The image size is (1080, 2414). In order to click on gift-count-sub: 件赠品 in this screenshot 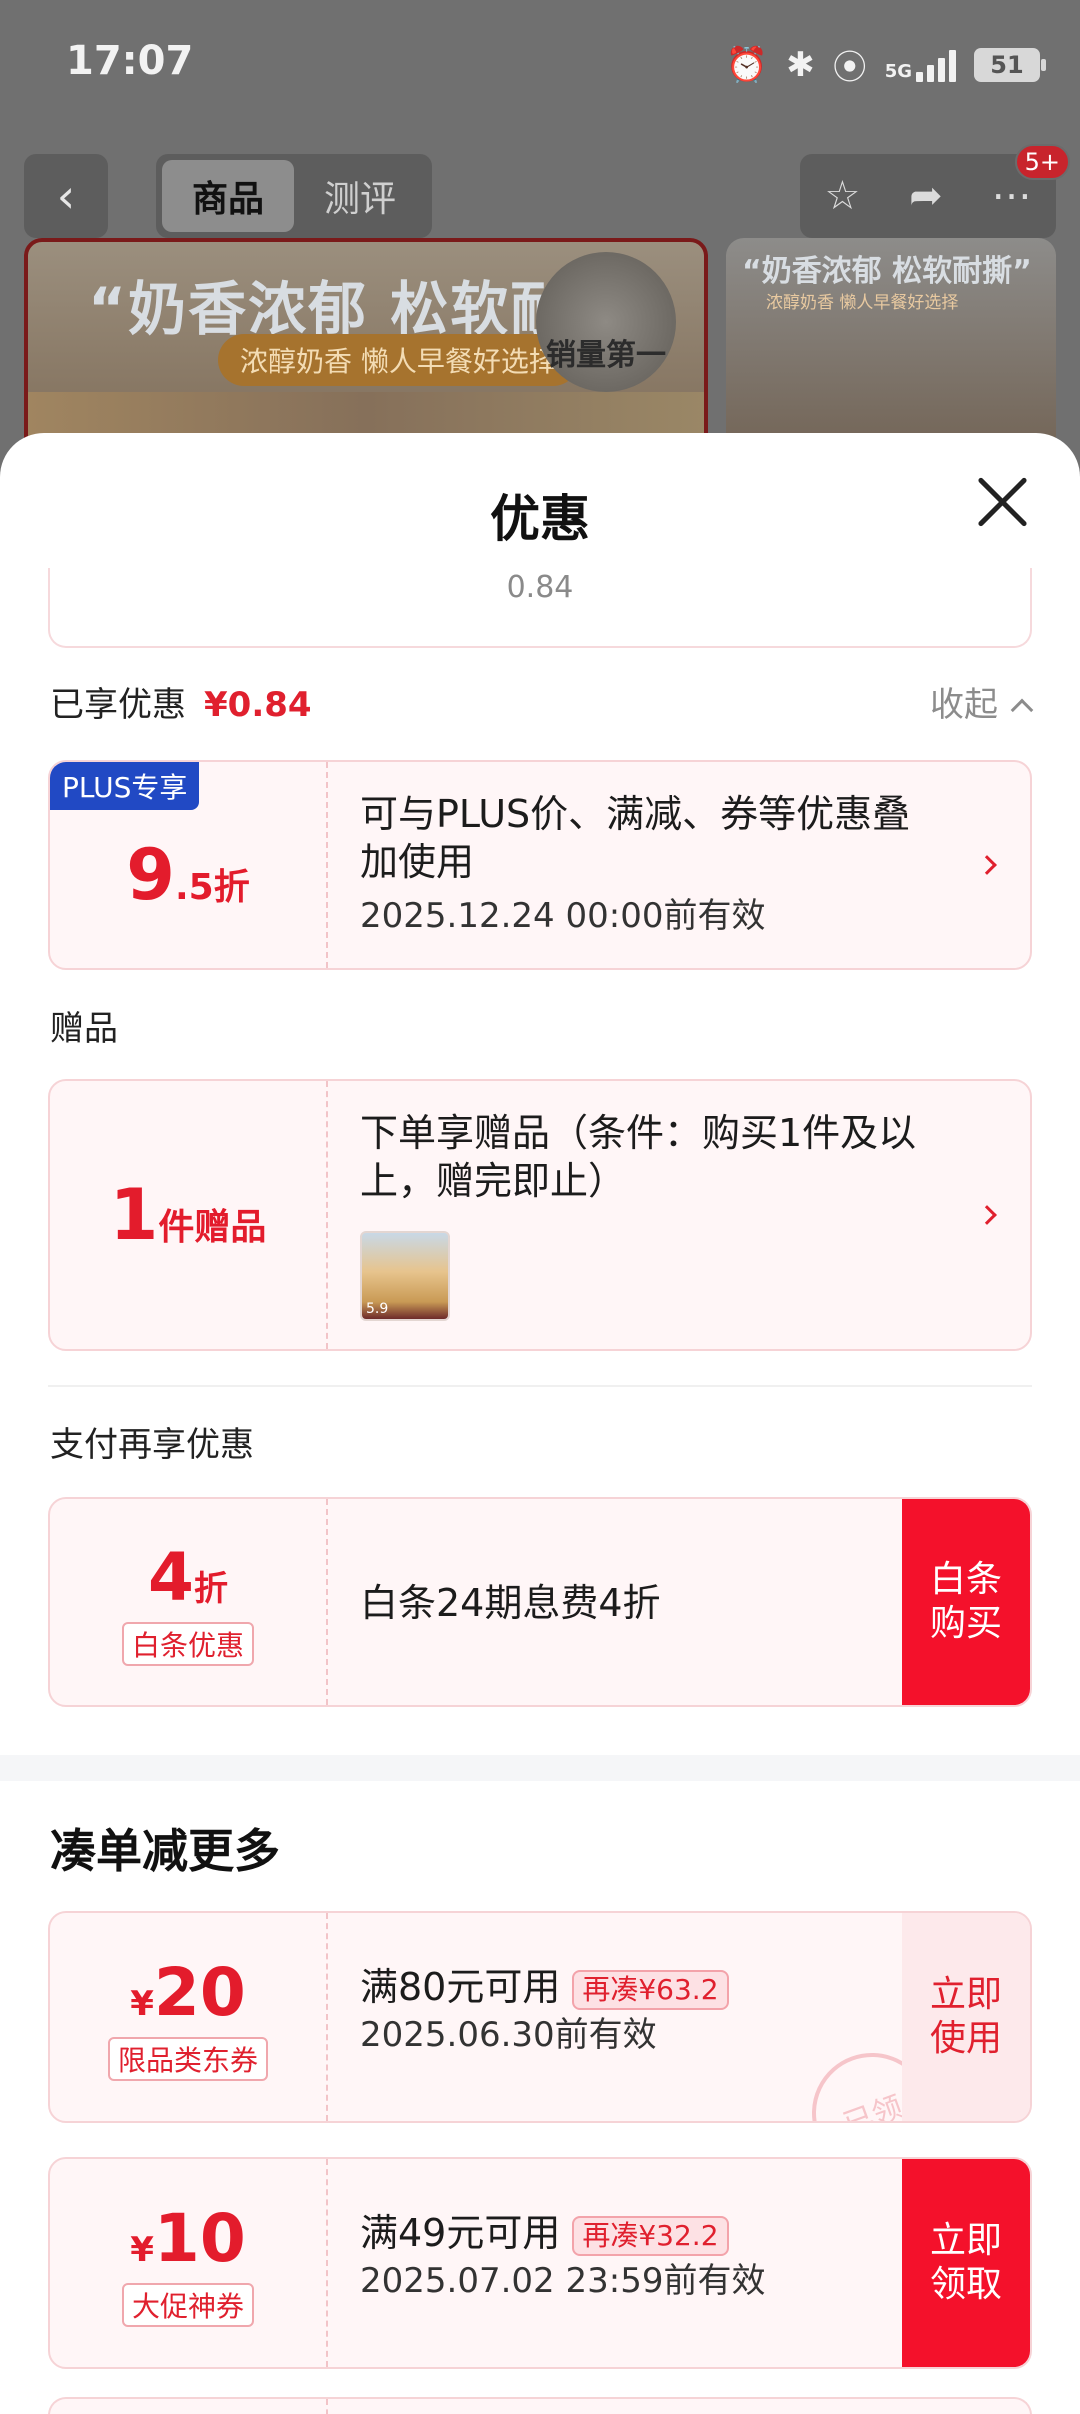, I will do `click(212, 1227)`.